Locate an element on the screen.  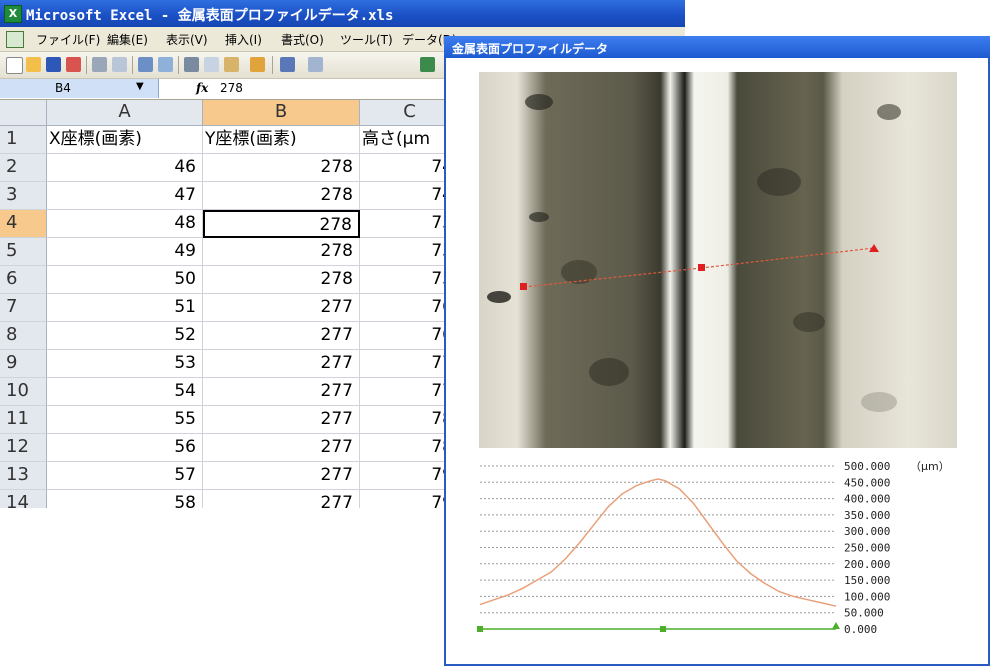
copy-icon is located at coordinates (211, 64).